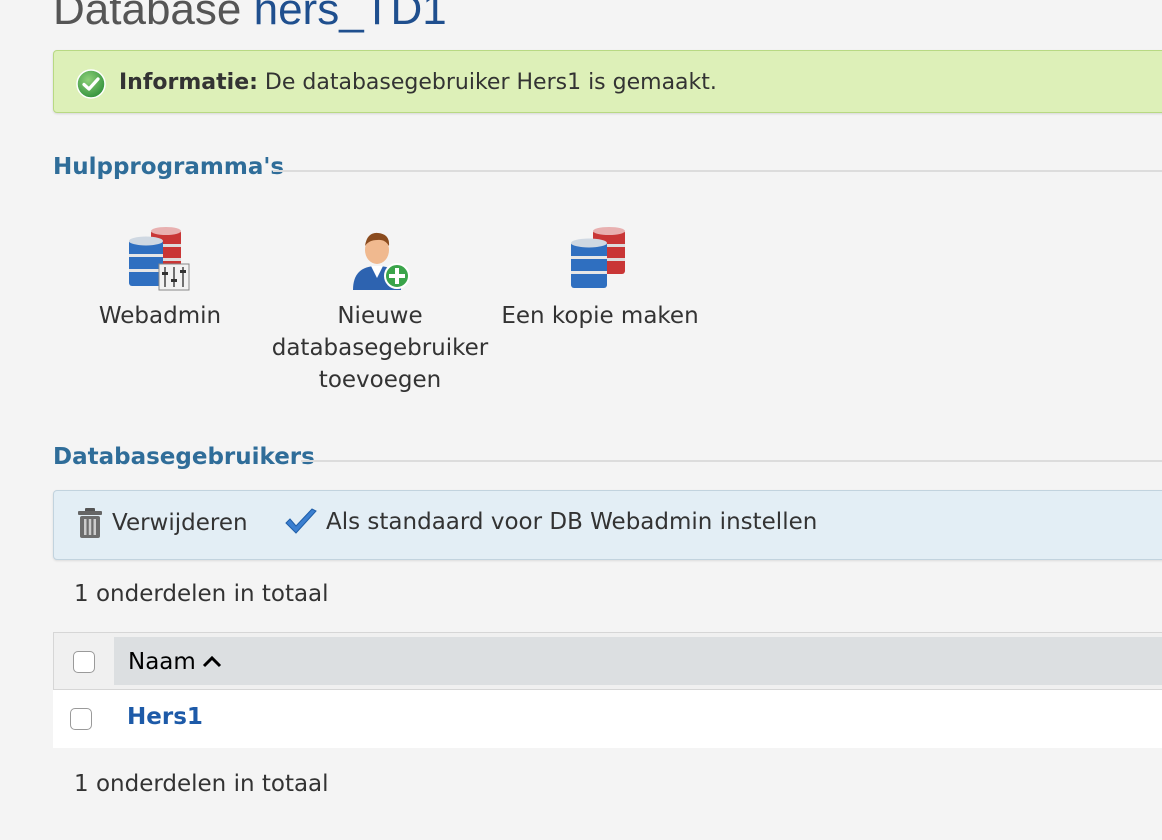  I want to click on info-text: De databasegebruiker Hers1 is gemaakt., so click(487, 82).